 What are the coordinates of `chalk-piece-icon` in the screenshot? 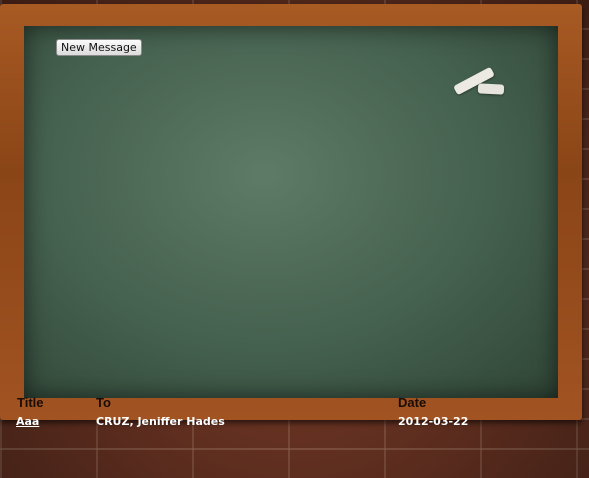 It's located at (491, 89).